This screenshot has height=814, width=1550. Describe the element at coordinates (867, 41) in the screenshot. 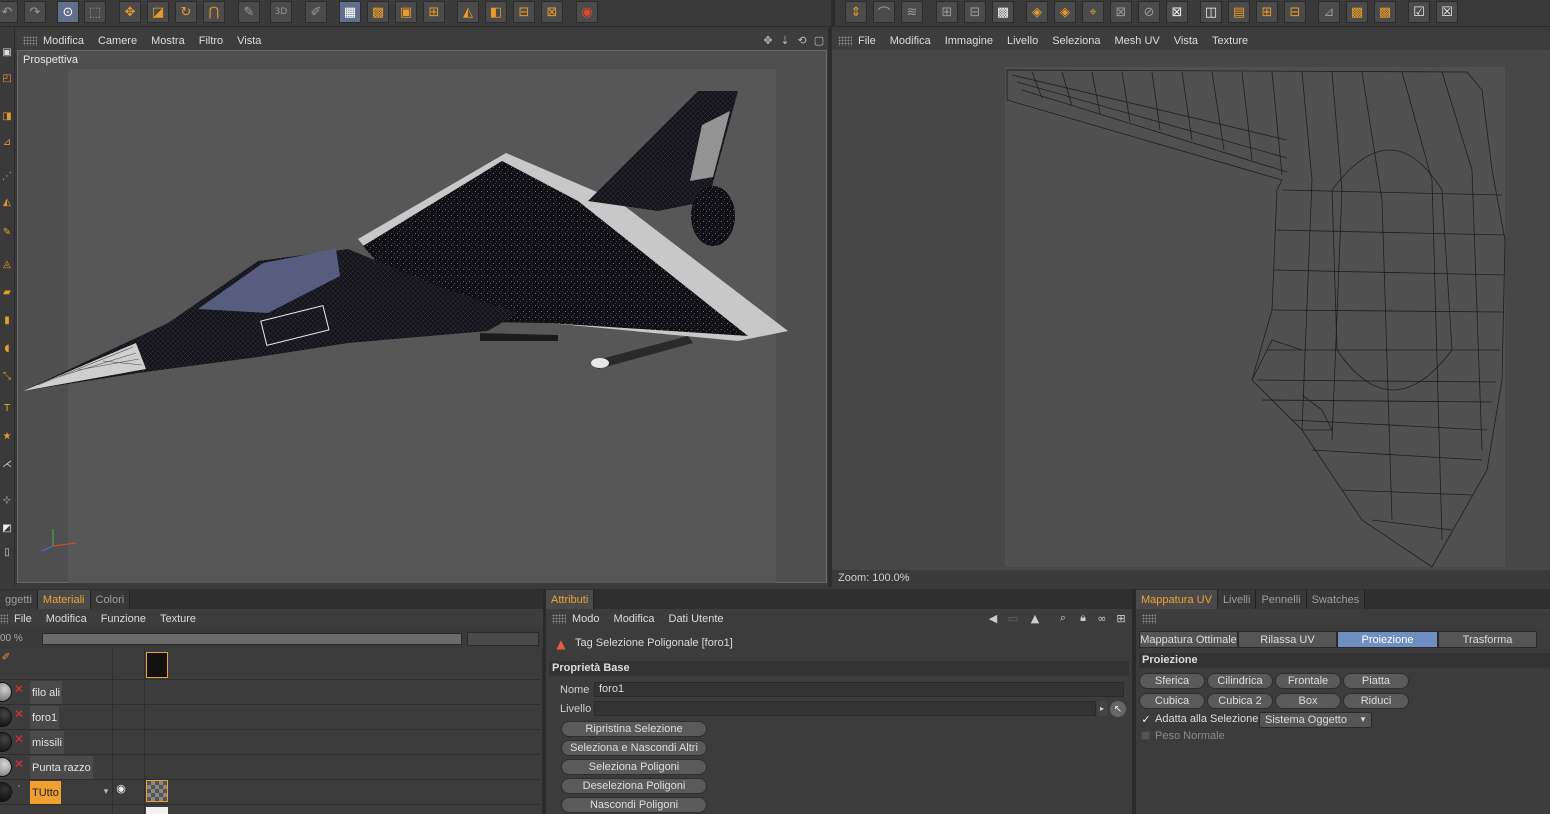

I see `uv-menu-file: File` at that location.